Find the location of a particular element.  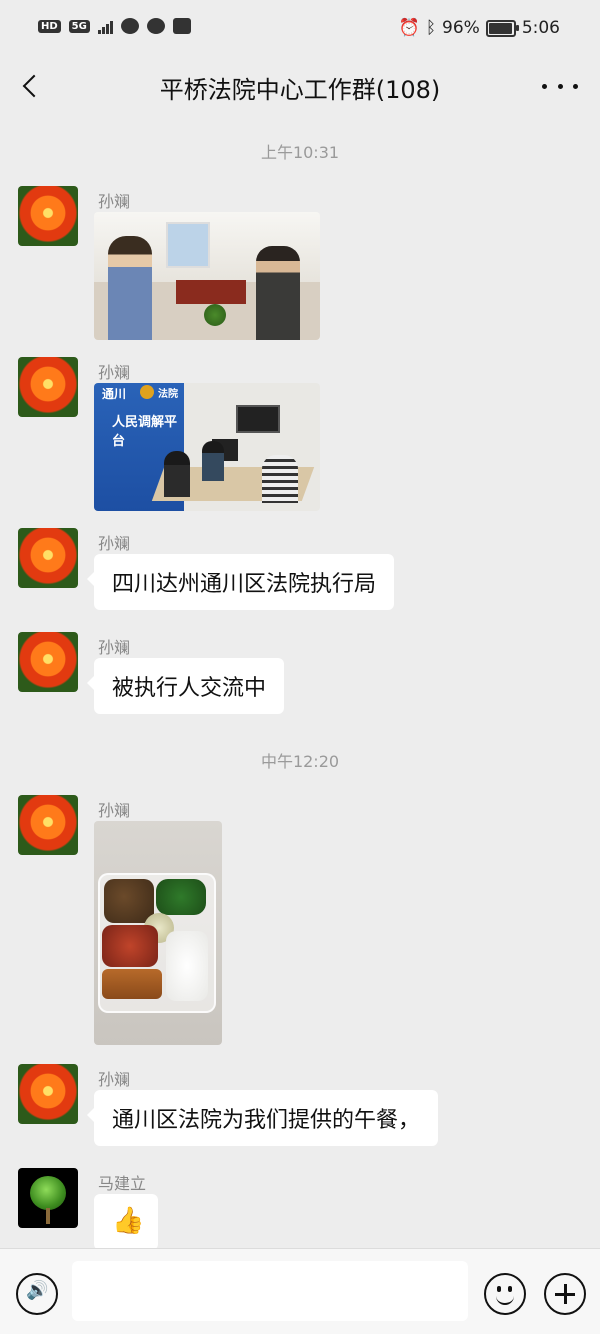

hd-indicator: HD is located at coordinates (49, 26).